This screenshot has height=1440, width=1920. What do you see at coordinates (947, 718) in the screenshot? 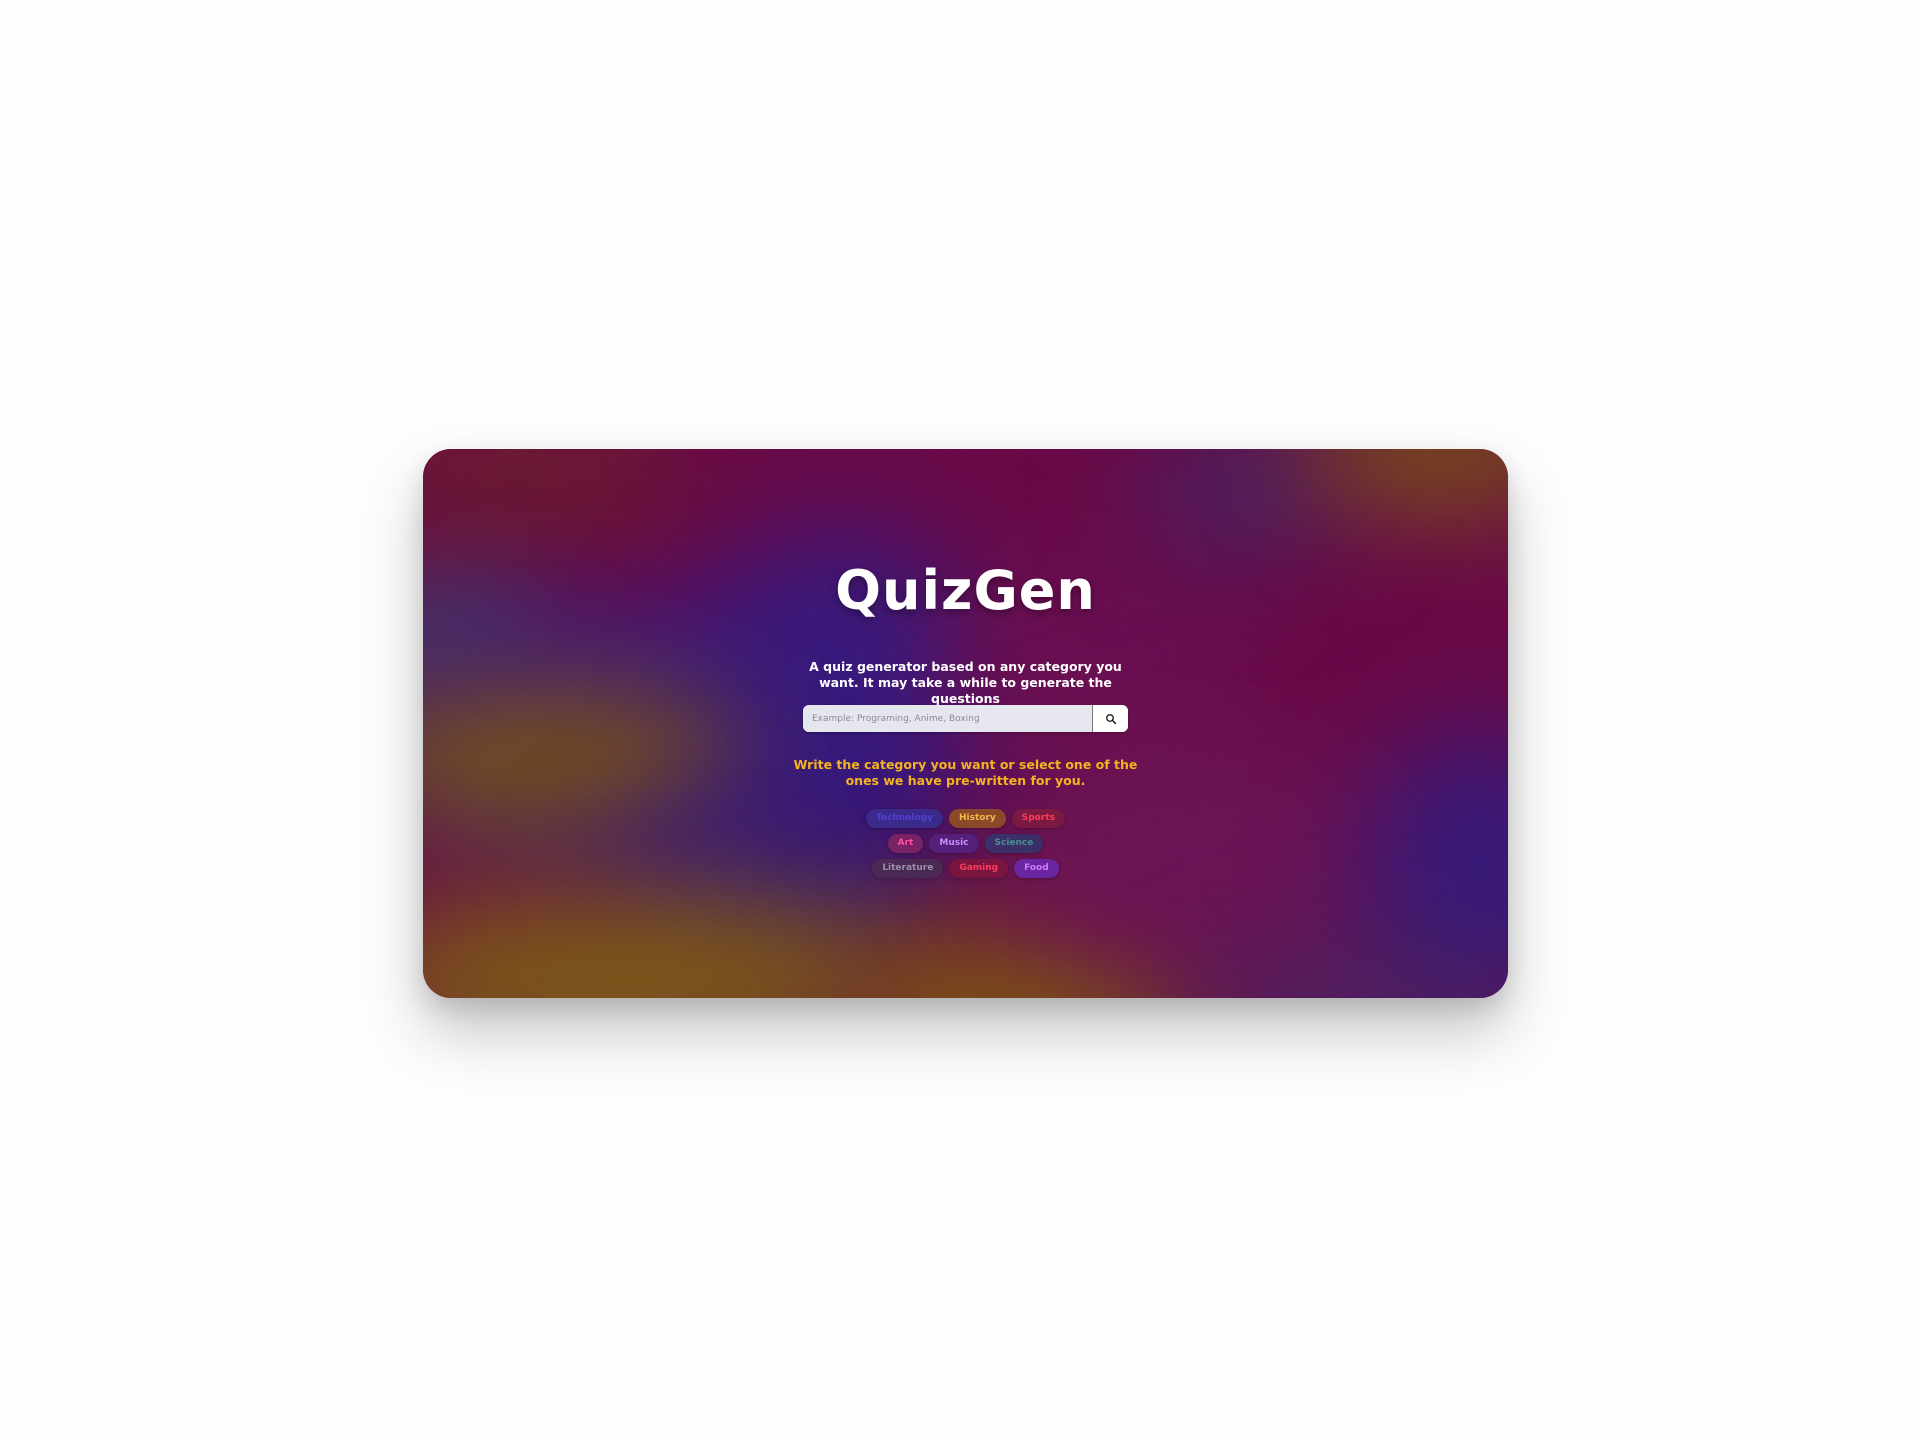
I see `category-search-input` at bounding box center [947, 718].